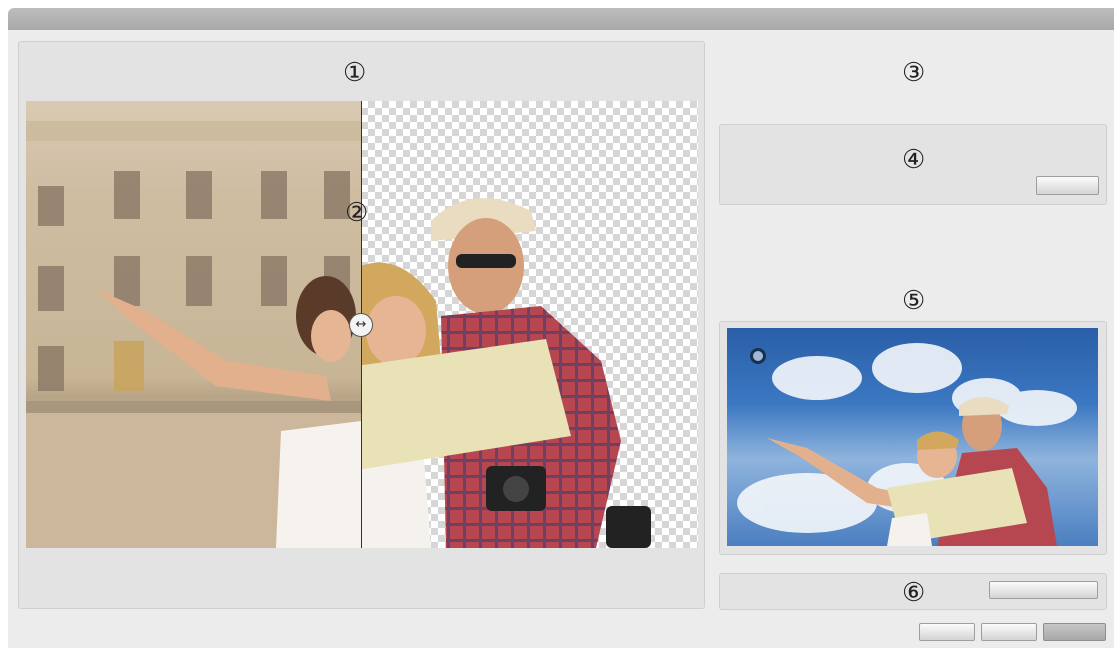 The image size is (1114, 648). What do you see at coordinates (1043, 590) in the screenshot?
I see `options-button` at bounding box center [1043, 590].